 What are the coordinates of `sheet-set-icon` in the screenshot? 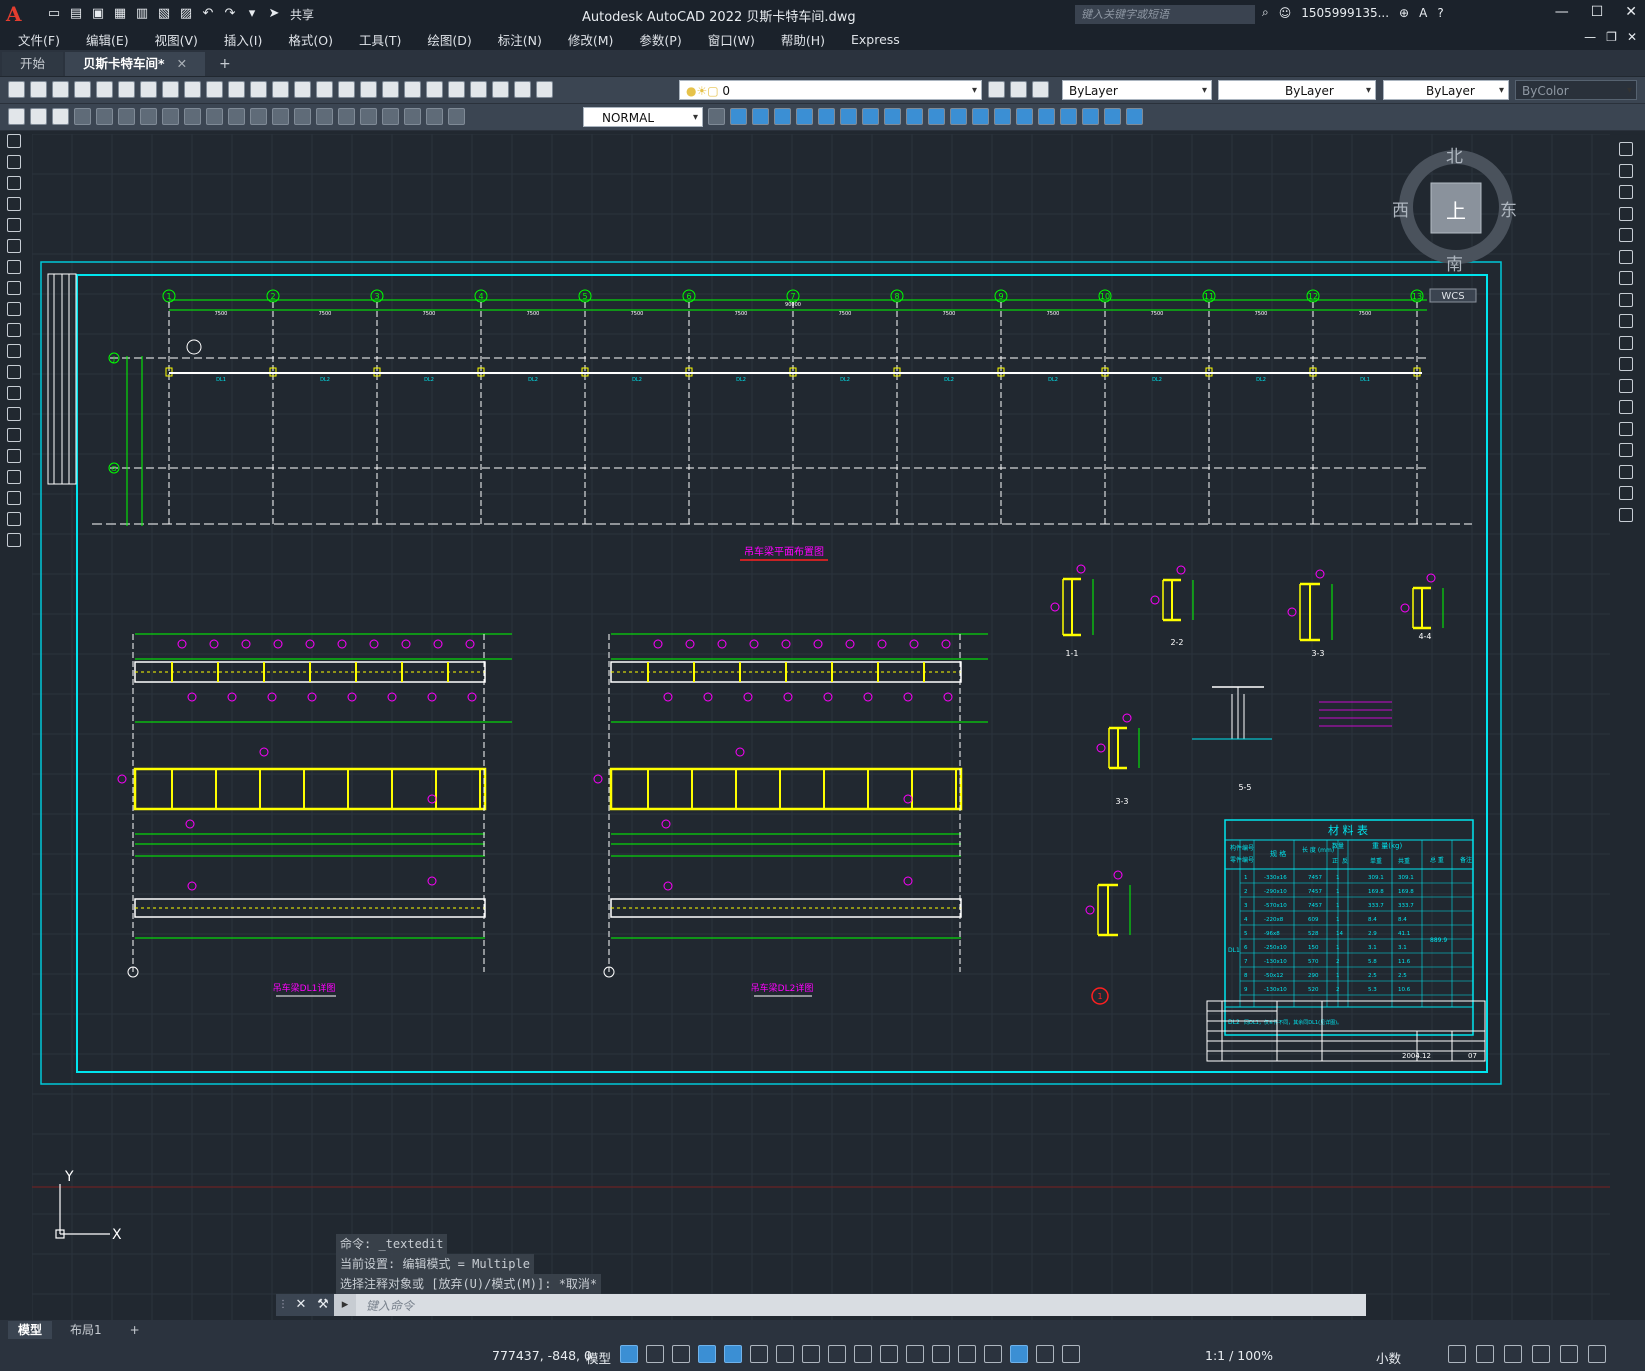 It's located at (478, 89).